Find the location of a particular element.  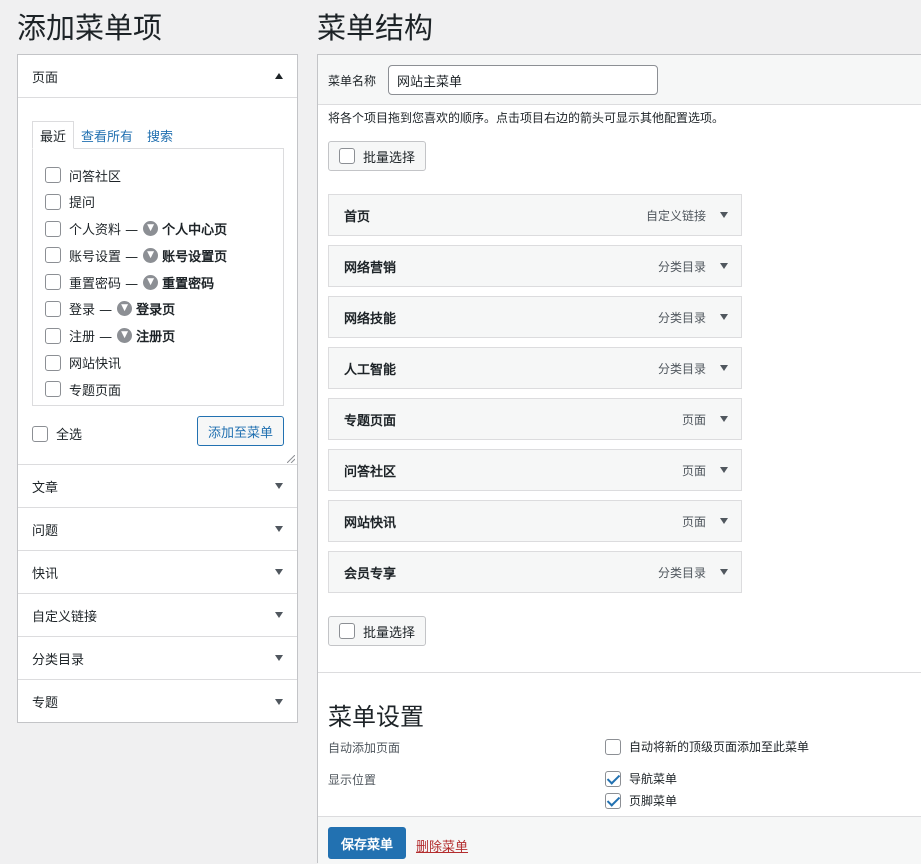

page-label: 问答社区 is located at coordinates (95, 177).